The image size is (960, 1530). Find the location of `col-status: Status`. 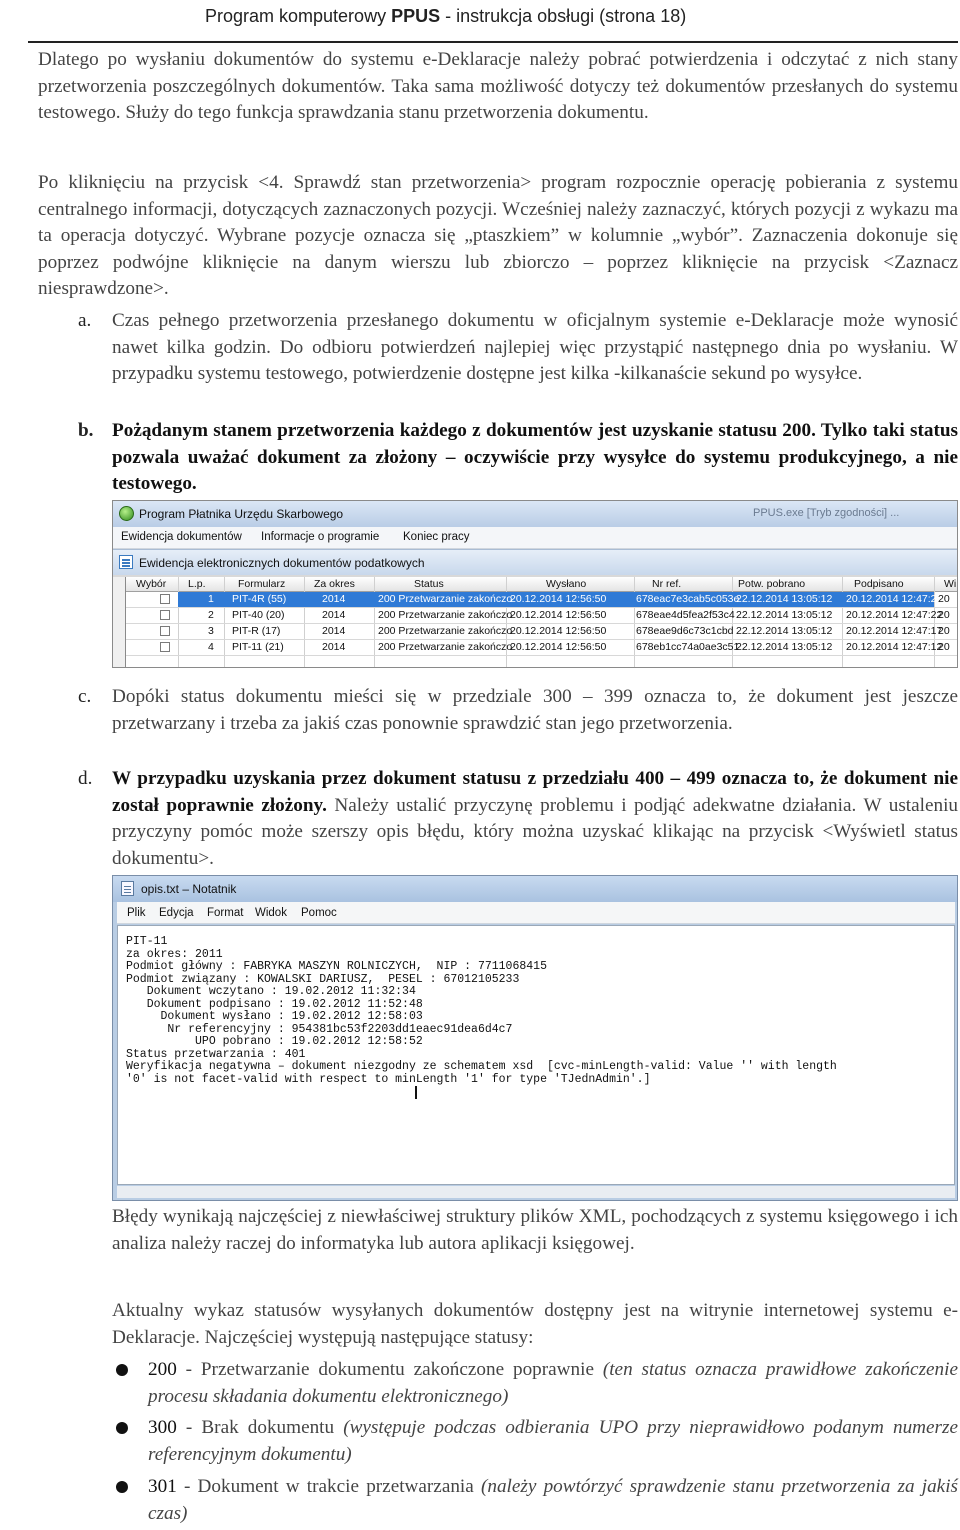

col-status: Status is located at coordinates (429, 584).